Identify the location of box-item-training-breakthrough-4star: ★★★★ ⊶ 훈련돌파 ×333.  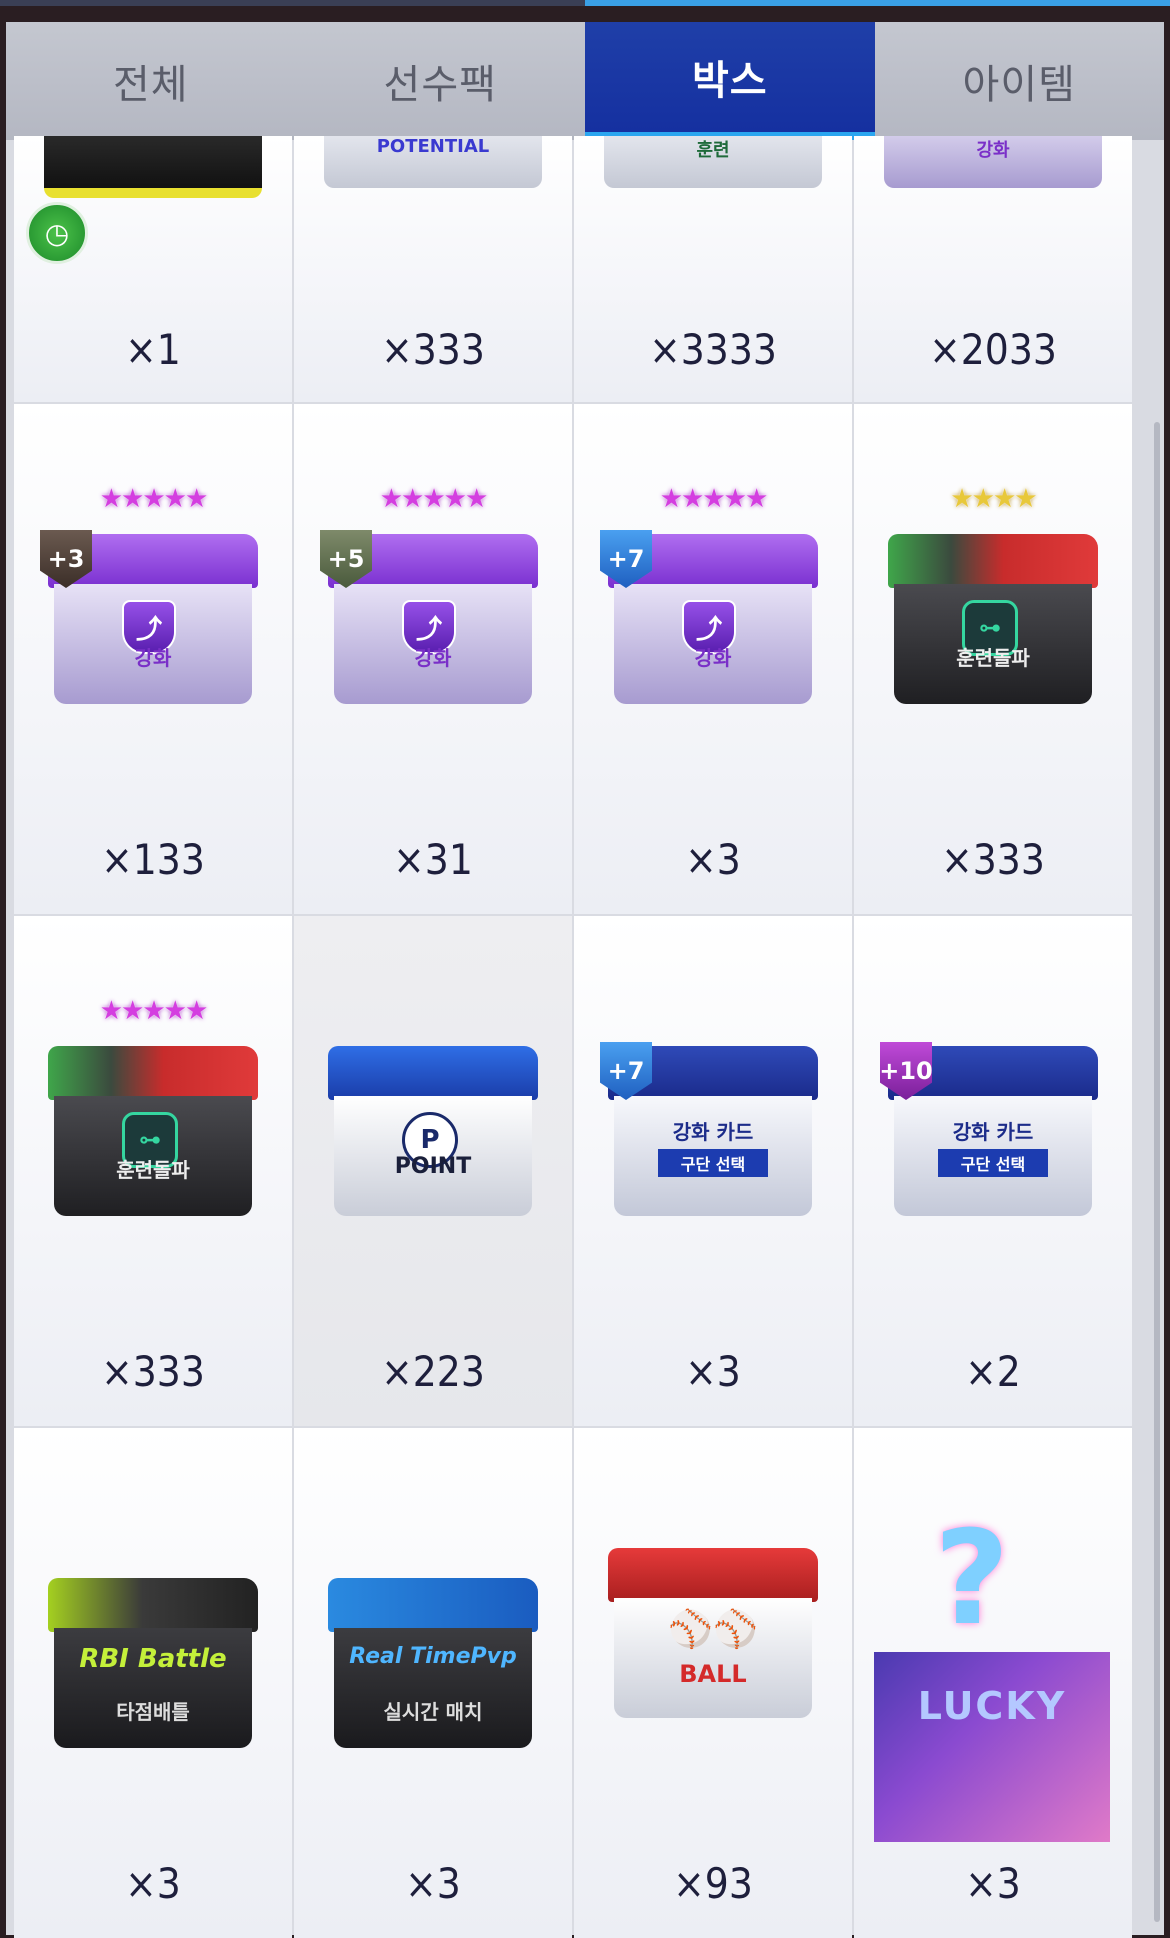
(993, 659).